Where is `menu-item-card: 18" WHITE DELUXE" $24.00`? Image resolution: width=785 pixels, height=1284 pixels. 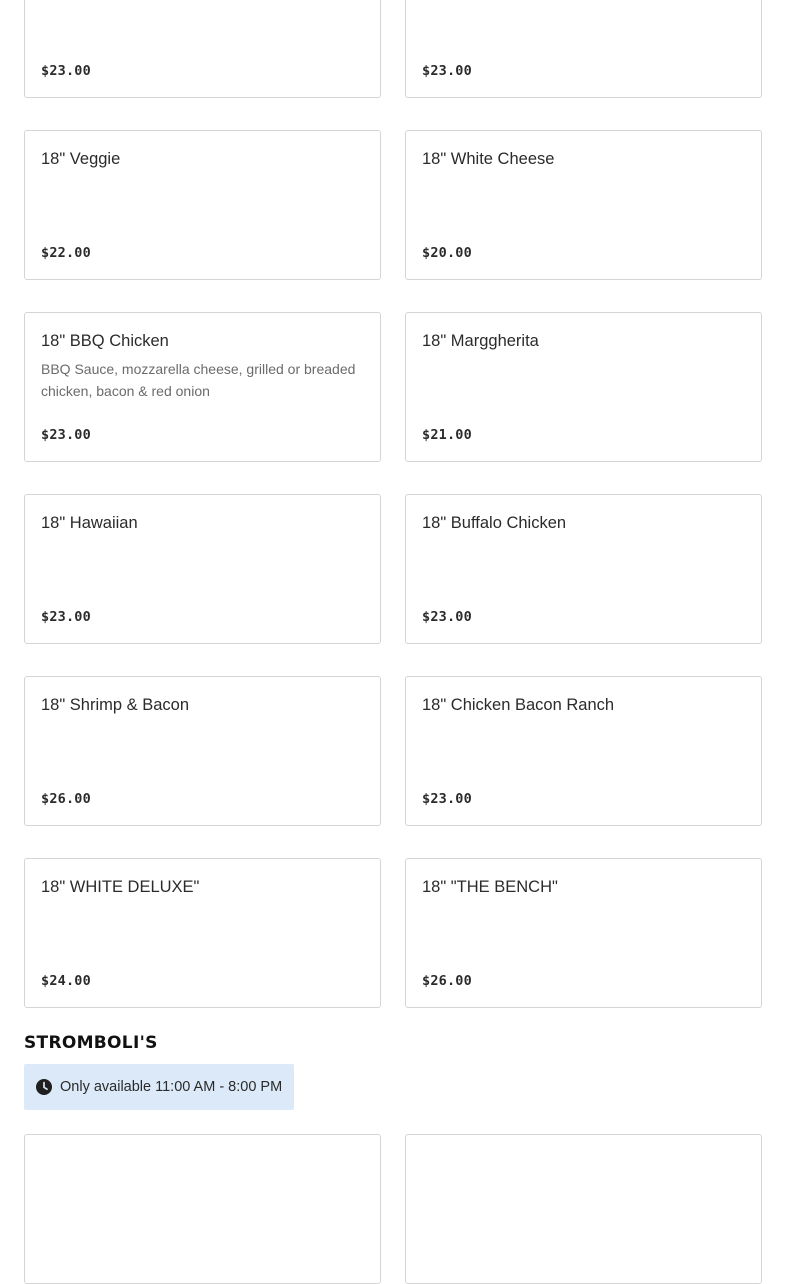 menu-item-card: 18" WHITE DELUXE" $24.00 is located at coordinates (202, 933).